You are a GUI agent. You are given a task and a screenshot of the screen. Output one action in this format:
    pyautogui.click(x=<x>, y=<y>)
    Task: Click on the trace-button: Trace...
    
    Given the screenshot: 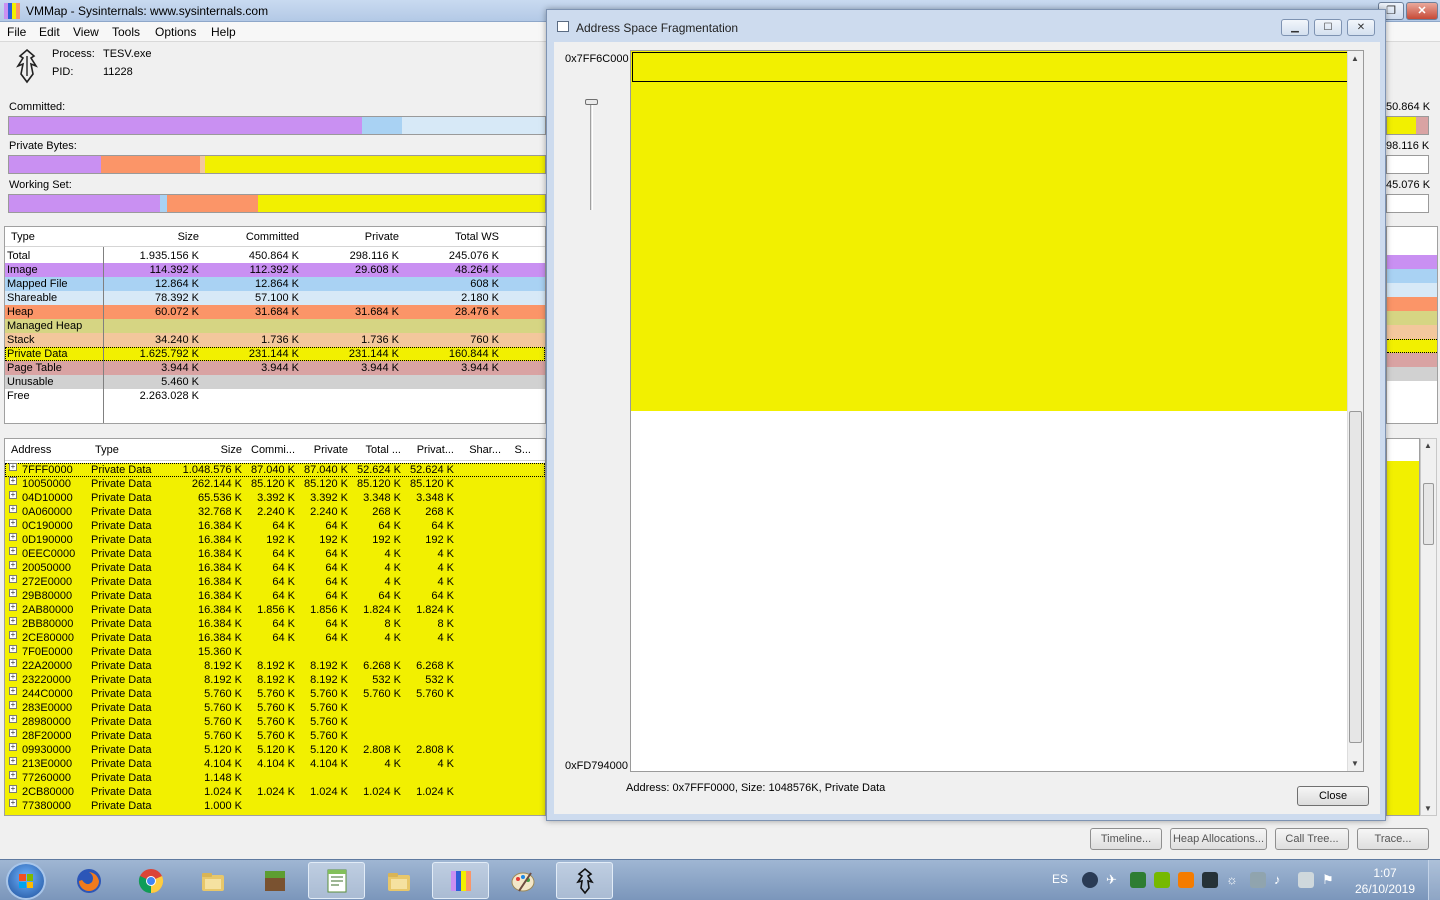 What is the action you would take?
    pyautogui.click(x=1393, y=839)
    